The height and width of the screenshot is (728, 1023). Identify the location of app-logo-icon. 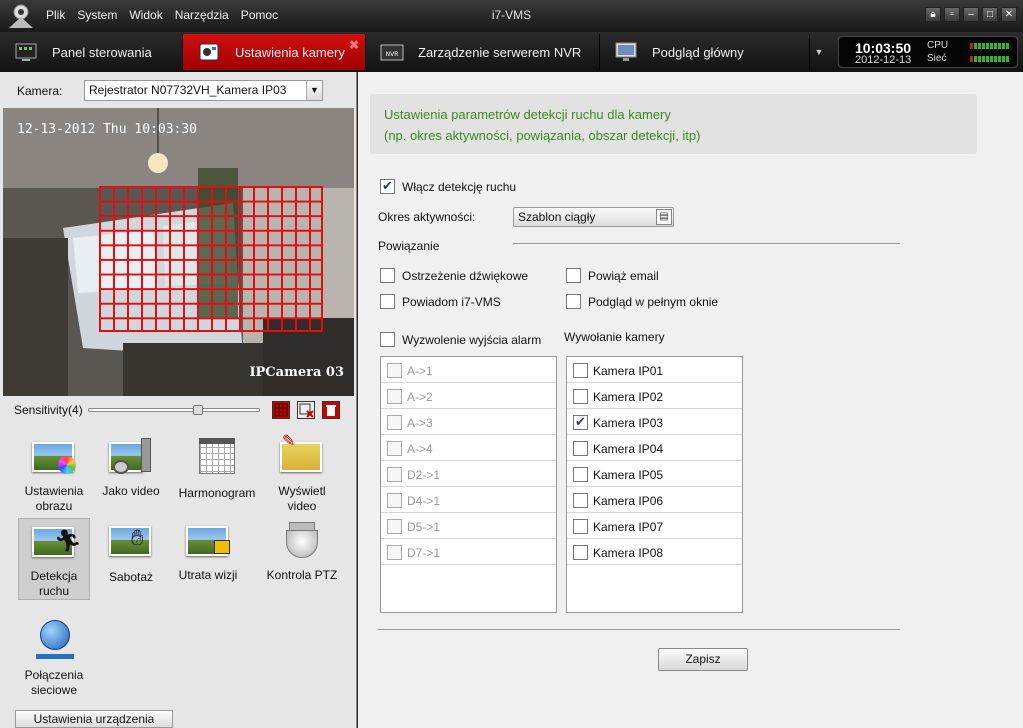
(21, 16).